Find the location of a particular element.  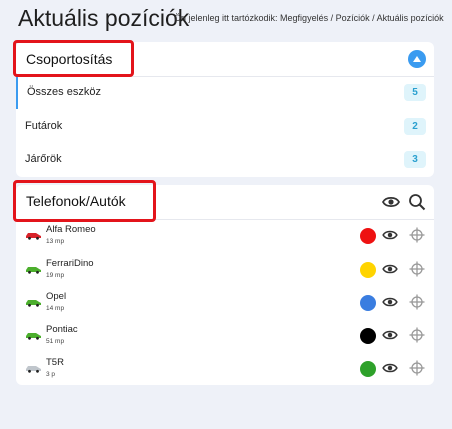

vehicle-row: Alfa Romeo 13 mp is located at coordinates (225, 237).